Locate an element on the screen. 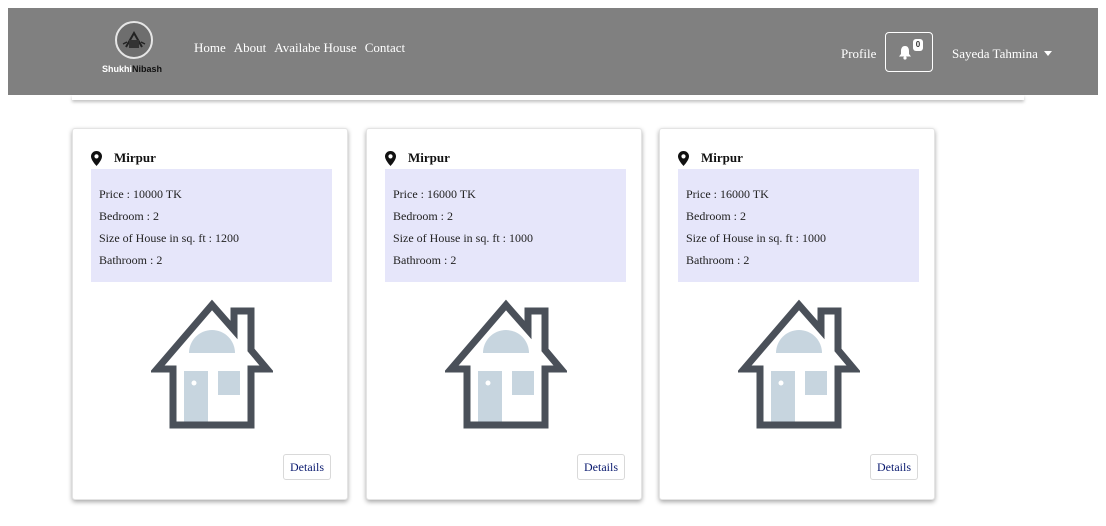 The width and height of the screenshot is (1106, 526). price-text: Price : 10000 TK is located at coordinates (140, 194).